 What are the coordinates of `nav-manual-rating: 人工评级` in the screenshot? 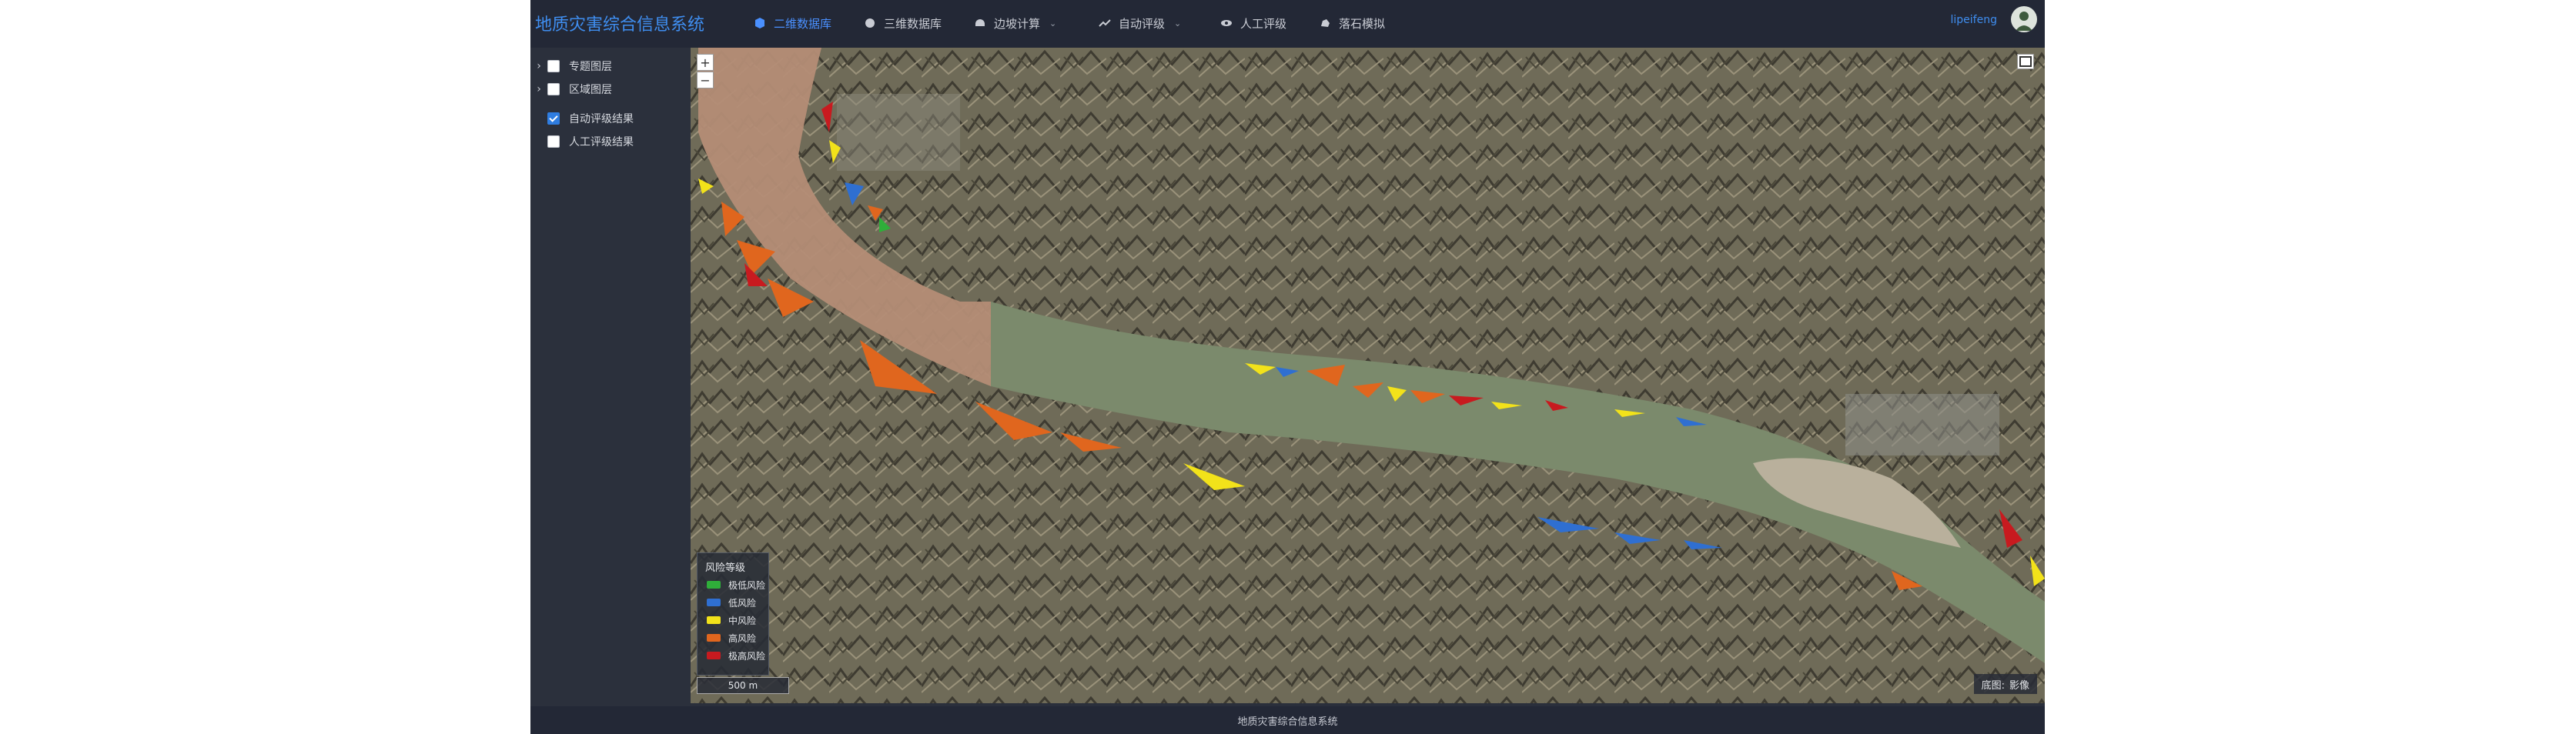 It's located at (1253, 23).